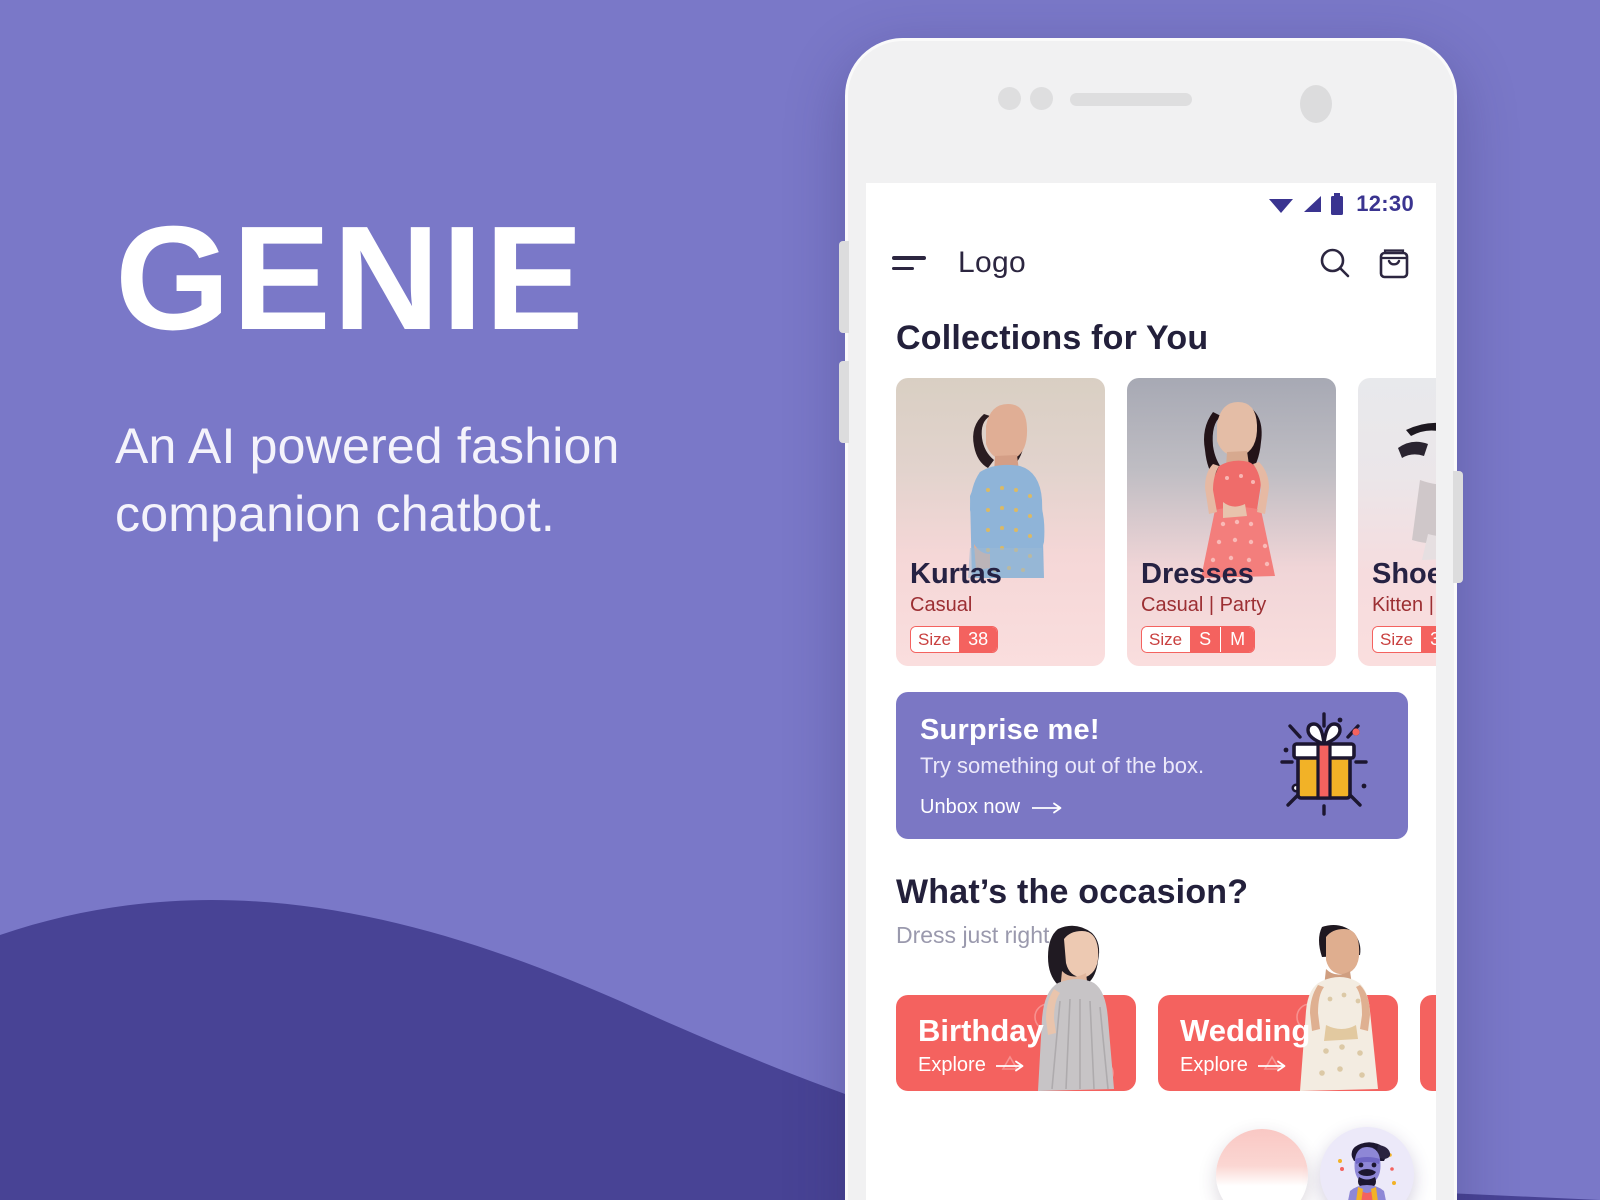  What do you see at coordinates (1394, 263) in the screenshot?
I see `shopping-bag-icon` at bounding box center [1394, 263].